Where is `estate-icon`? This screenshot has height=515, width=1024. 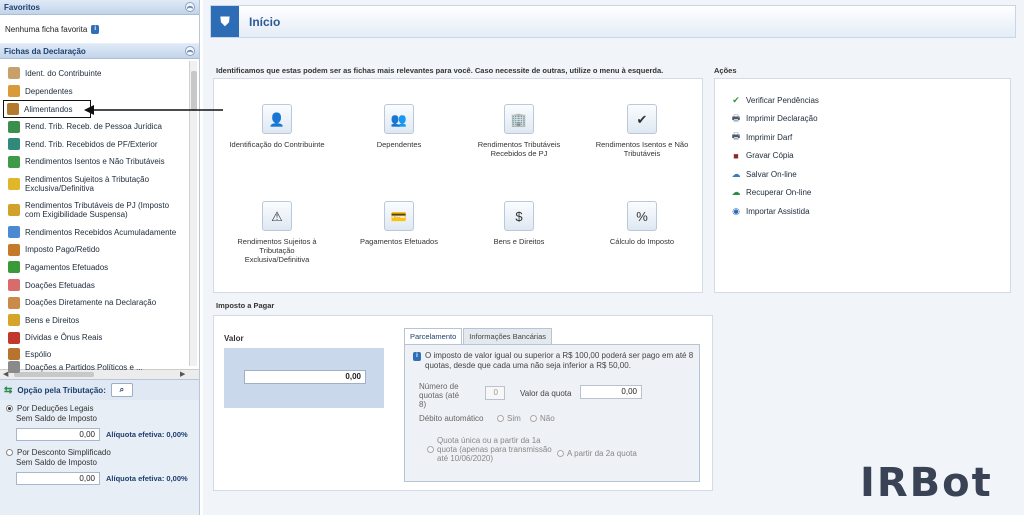
estate-icon is located at coordinates (14, 354).